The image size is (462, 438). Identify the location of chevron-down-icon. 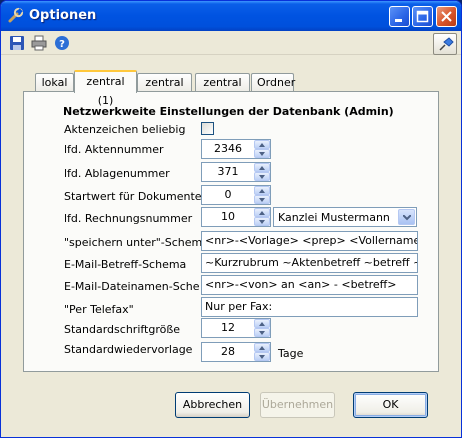
(407, 218).